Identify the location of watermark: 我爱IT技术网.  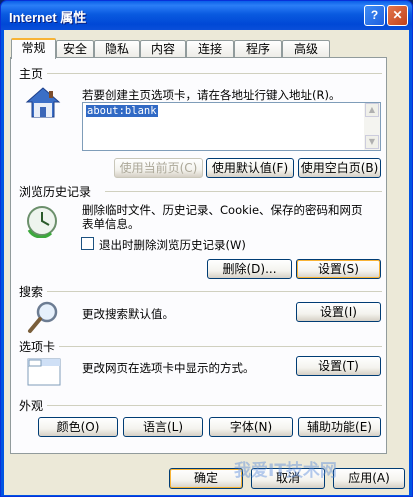
(285, 471).